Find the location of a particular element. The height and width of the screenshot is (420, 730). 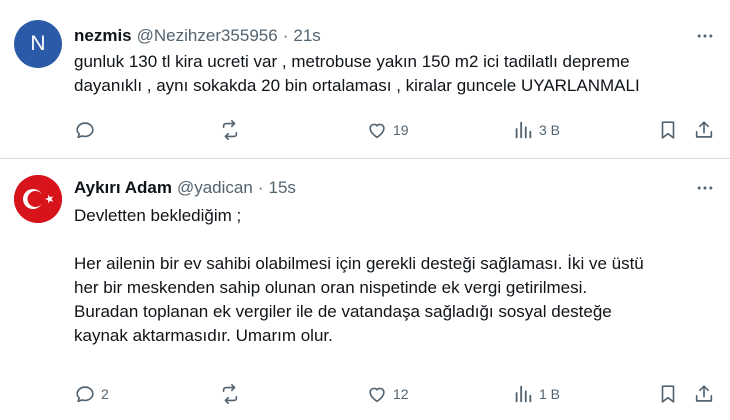

views-button: 1 B is located at coordinates (536, 394).